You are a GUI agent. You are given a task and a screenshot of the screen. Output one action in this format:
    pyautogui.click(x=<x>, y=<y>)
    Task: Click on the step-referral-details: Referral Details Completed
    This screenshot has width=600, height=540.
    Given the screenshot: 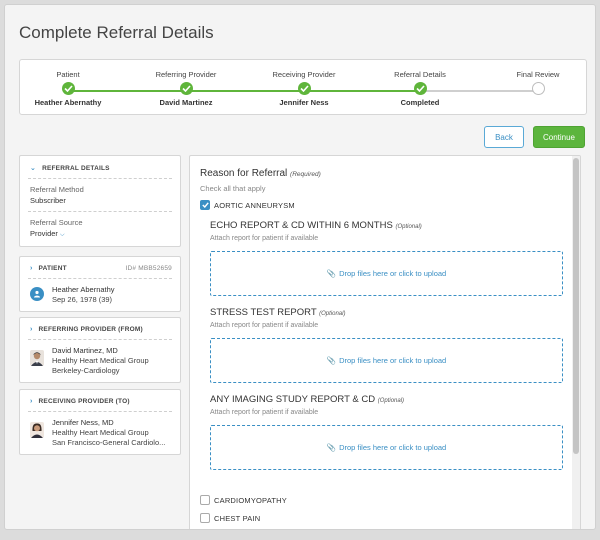 What is the action you would take?
    pyautogui.click(x=420, y=88)
    